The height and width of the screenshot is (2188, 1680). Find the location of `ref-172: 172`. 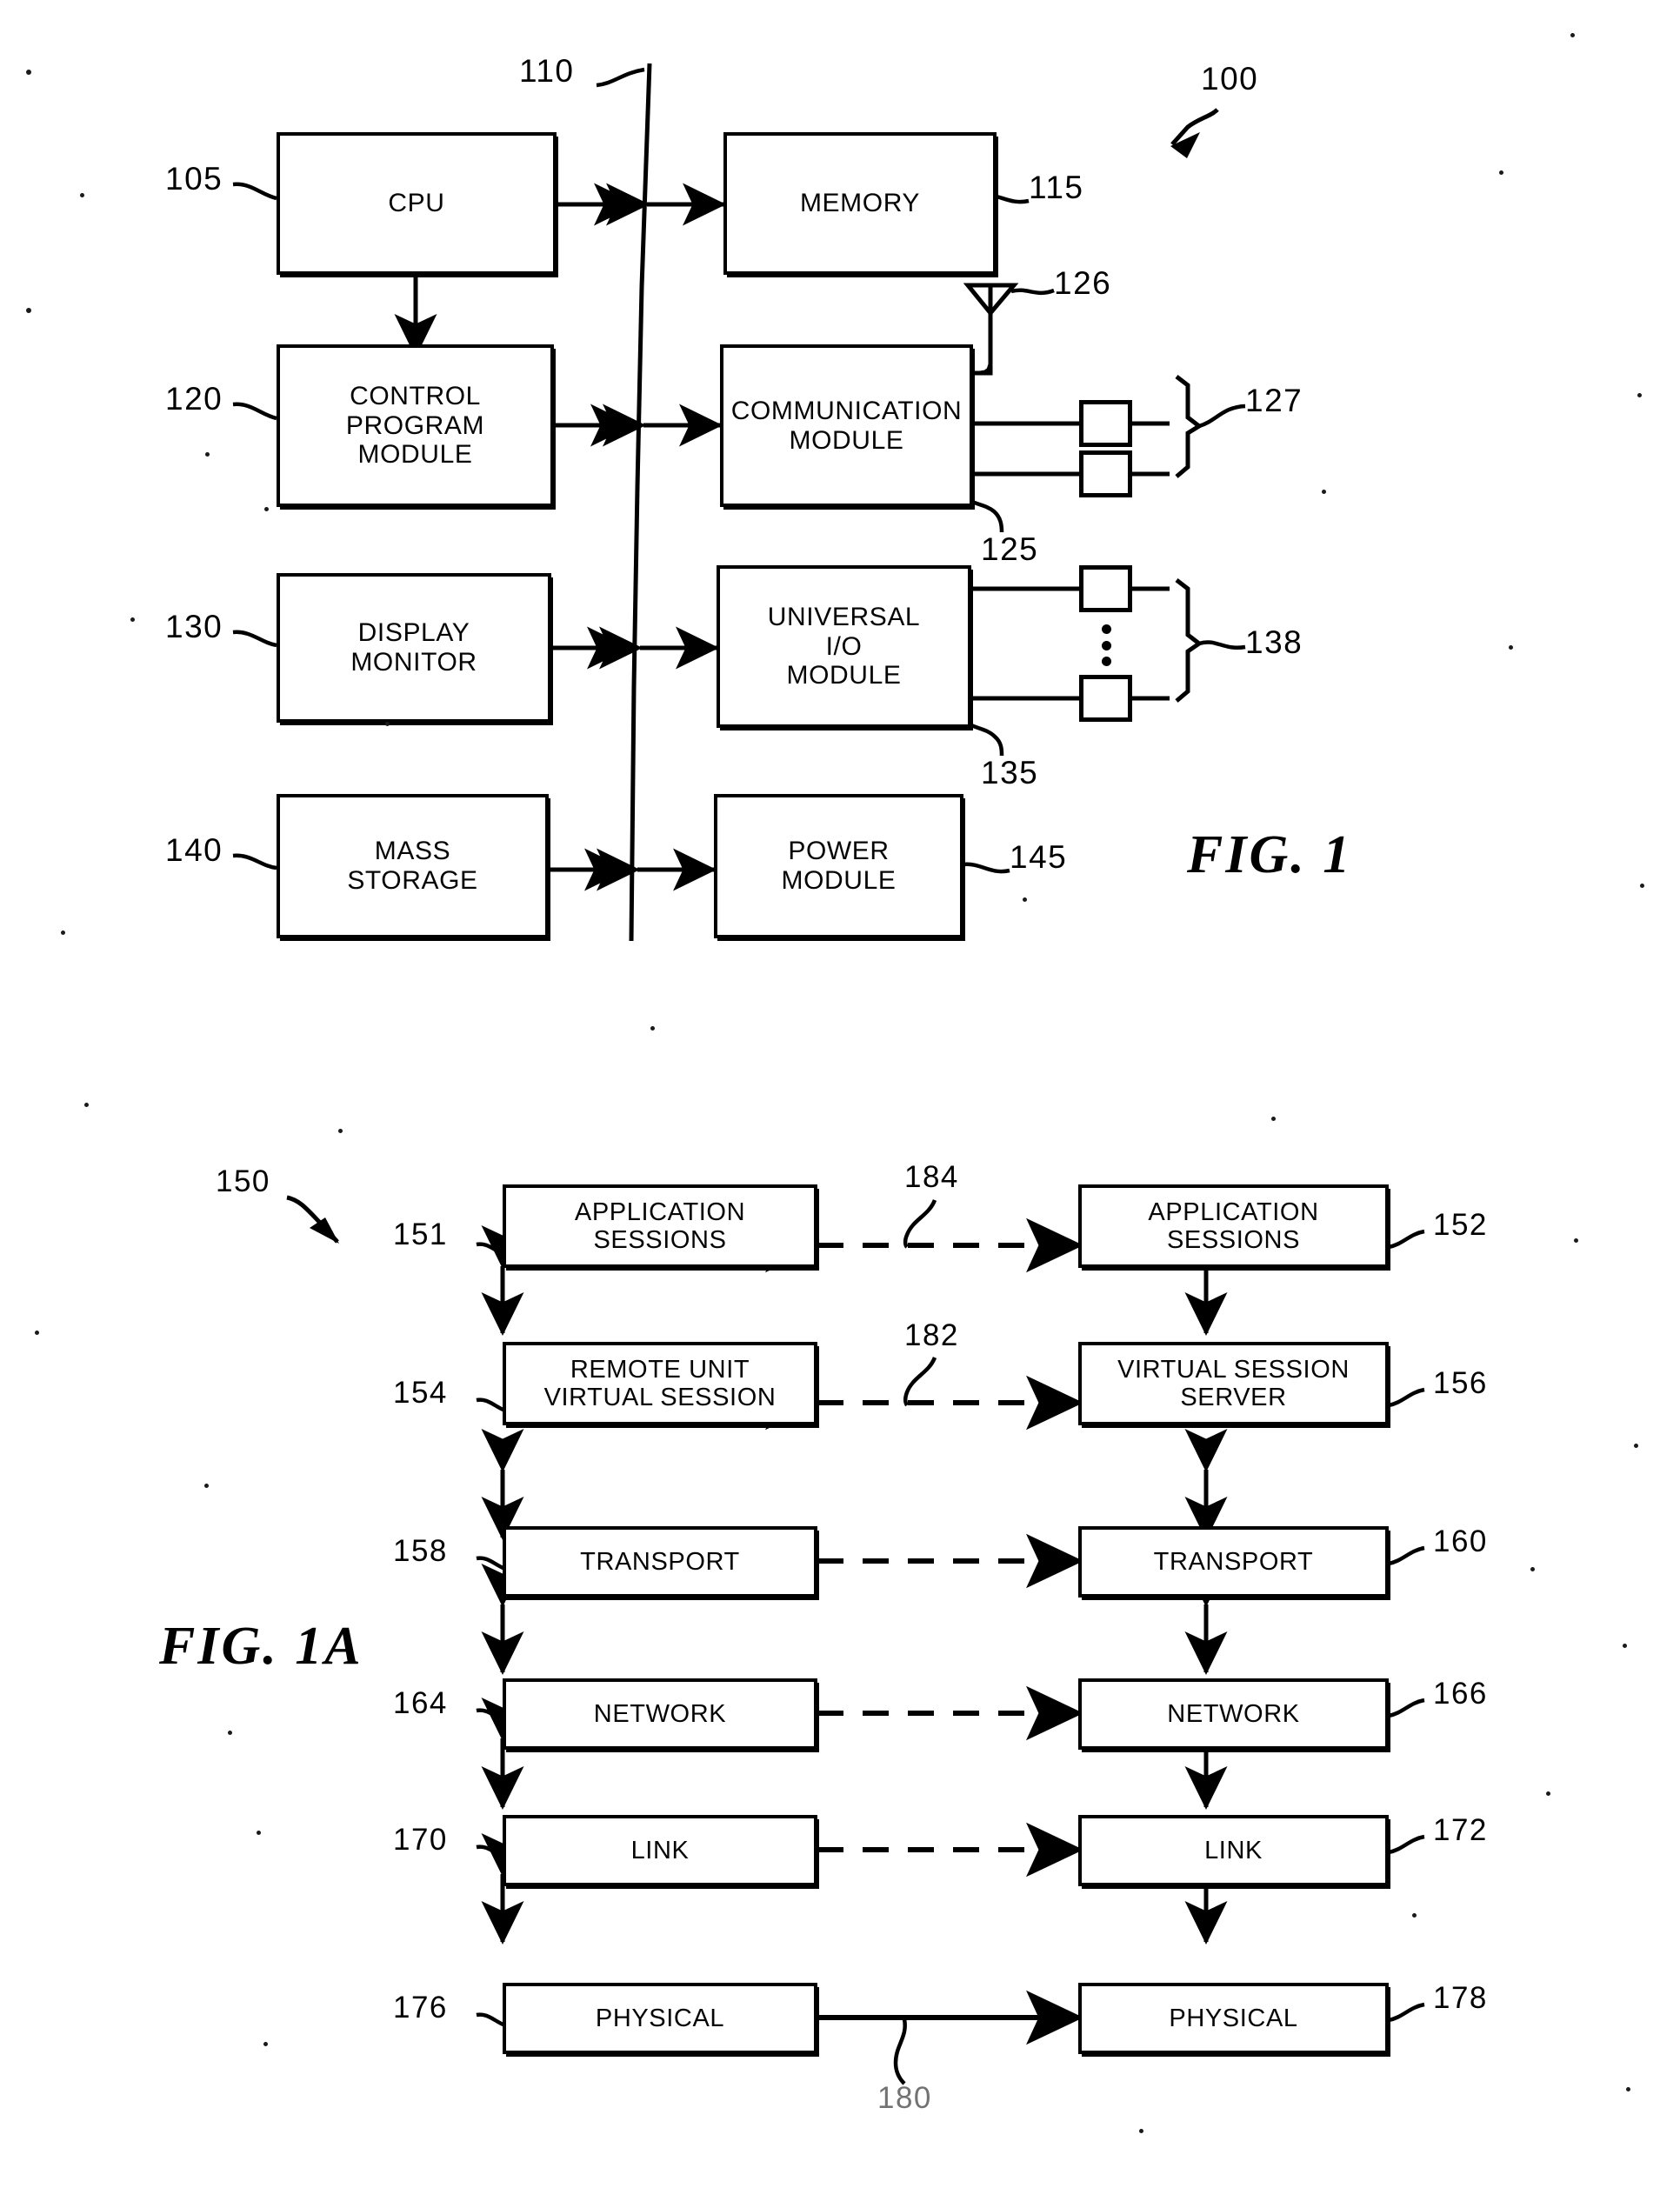

ref-172: 172 is located at coordinates (1460, 1830).